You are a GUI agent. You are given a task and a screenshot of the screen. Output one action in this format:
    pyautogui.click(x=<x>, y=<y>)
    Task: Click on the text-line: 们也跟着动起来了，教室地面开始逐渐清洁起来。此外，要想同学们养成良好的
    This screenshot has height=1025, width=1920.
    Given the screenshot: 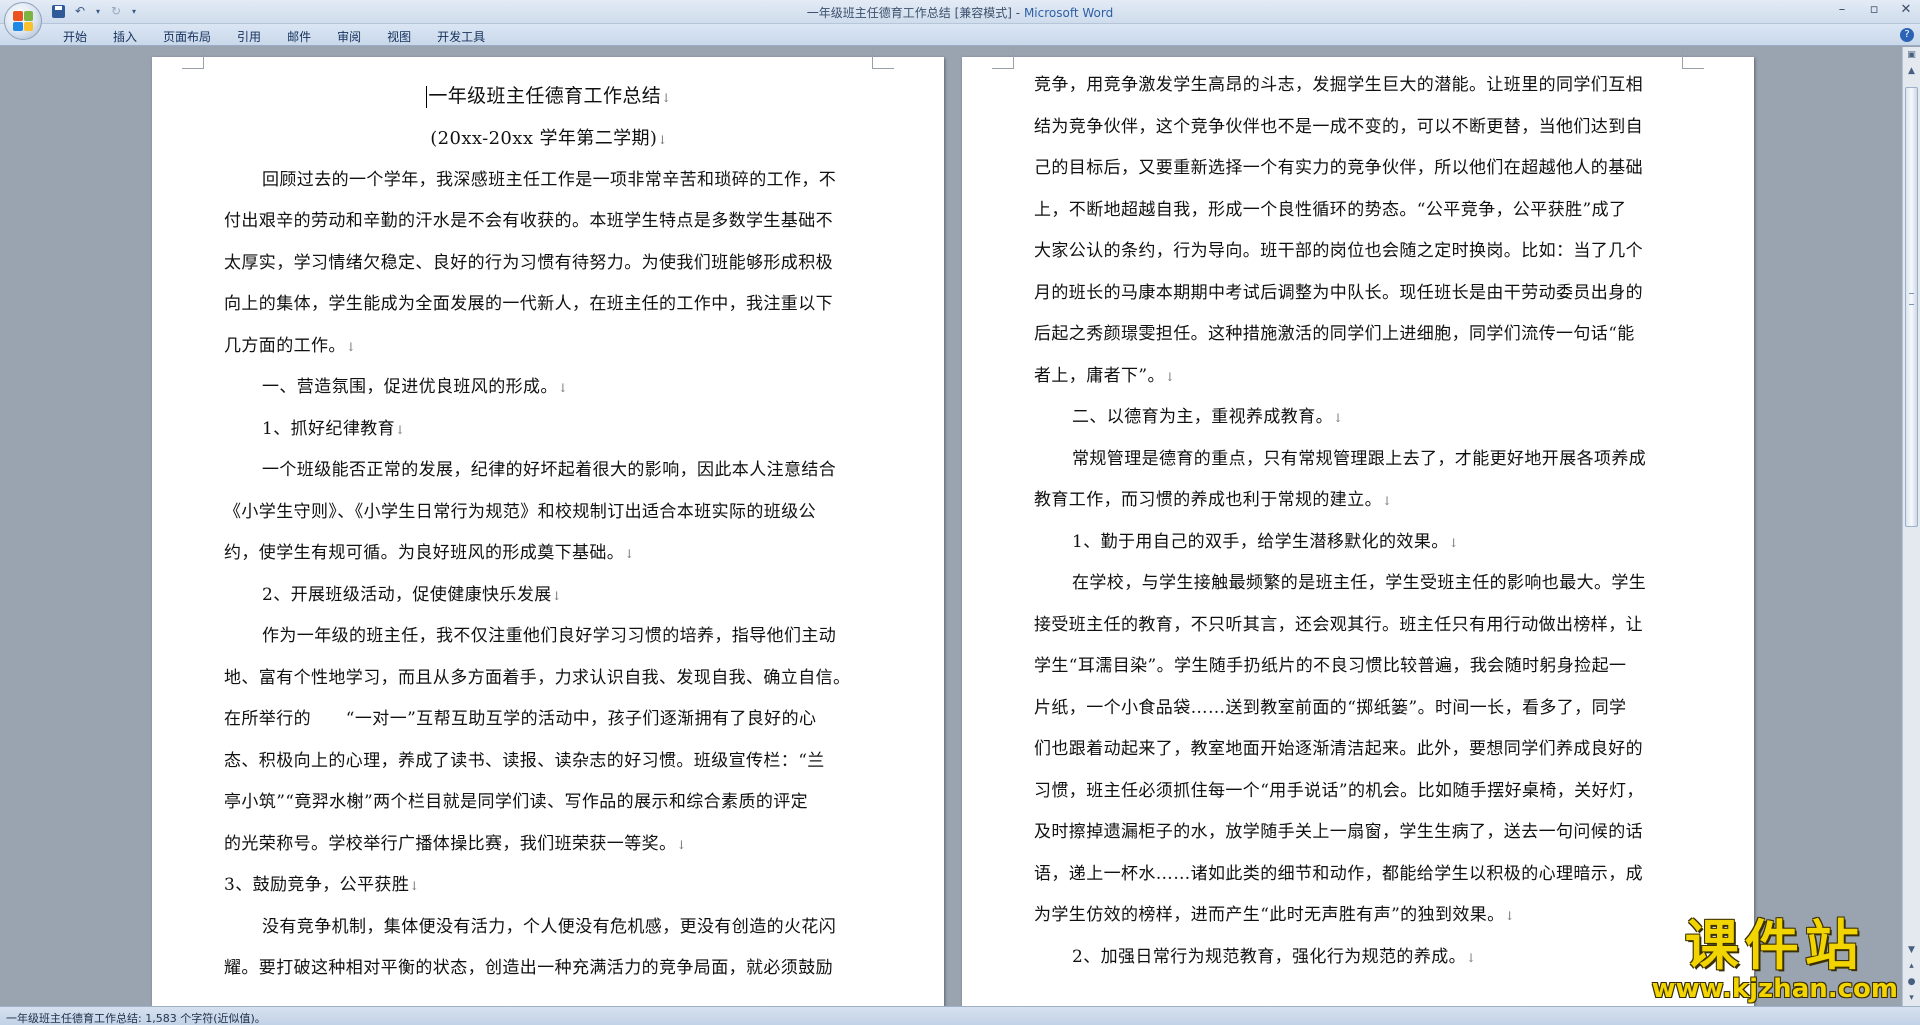 What is the action you would take?
    pyautogui.click(x=1359, y=750)
    